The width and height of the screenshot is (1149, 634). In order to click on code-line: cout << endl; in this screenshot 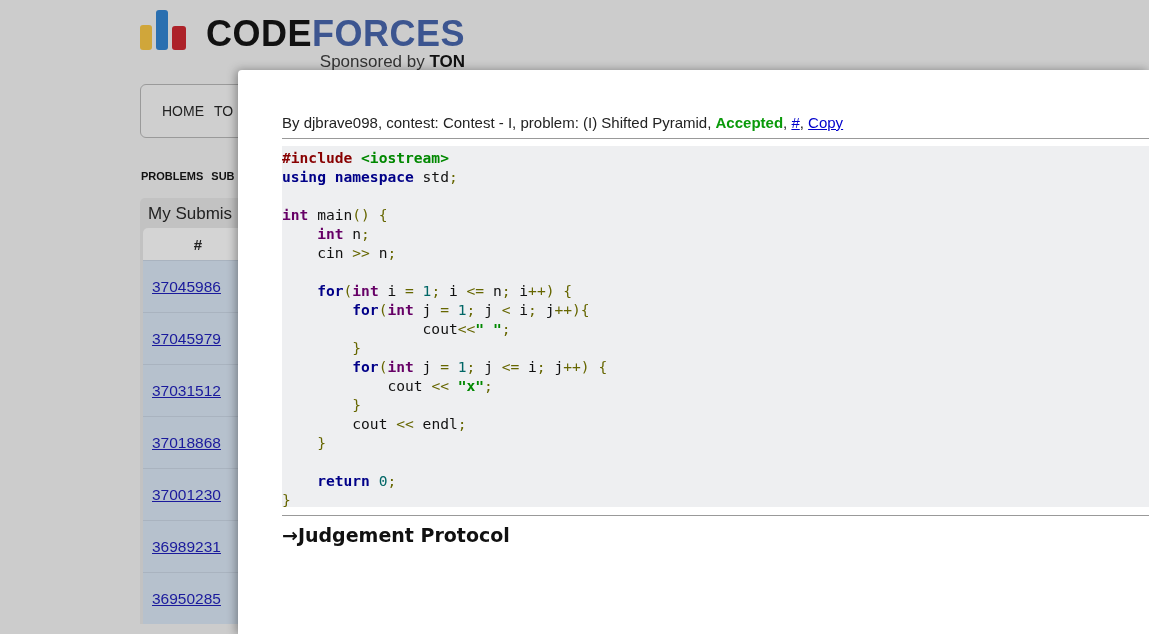, I will do `click(409, 423)`.